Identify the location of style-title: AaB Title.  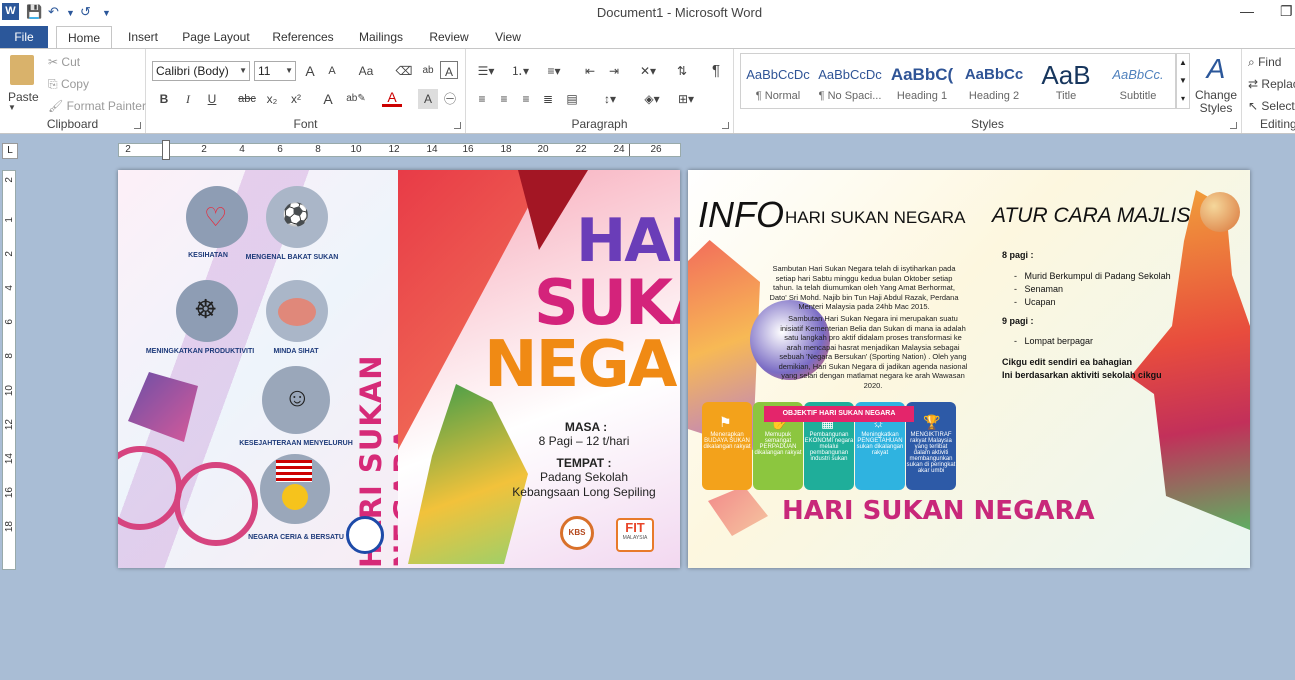
(1066, 85).